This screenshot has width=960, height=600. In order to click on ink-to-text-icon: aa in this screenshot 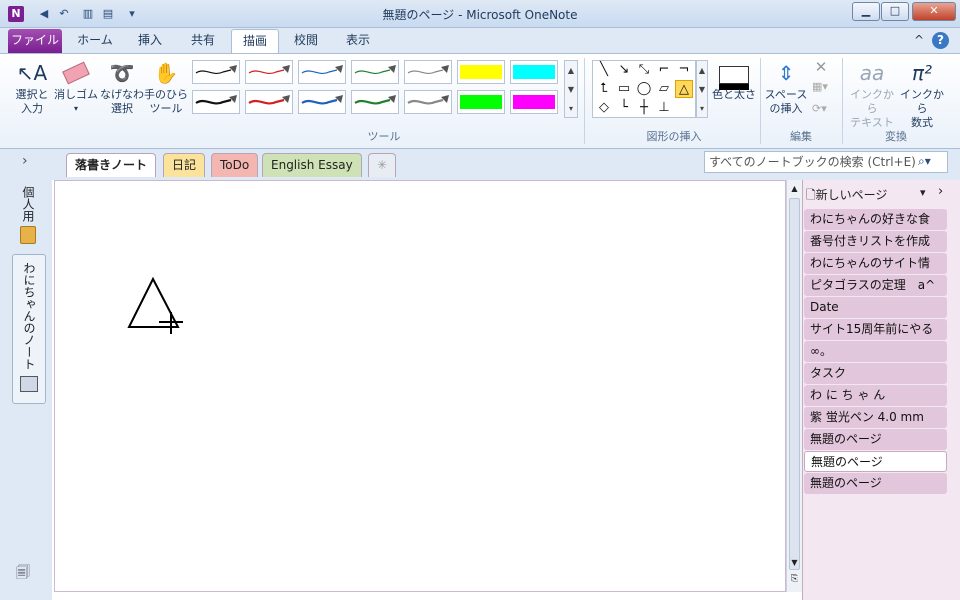, I will do `click(872, 73)`.